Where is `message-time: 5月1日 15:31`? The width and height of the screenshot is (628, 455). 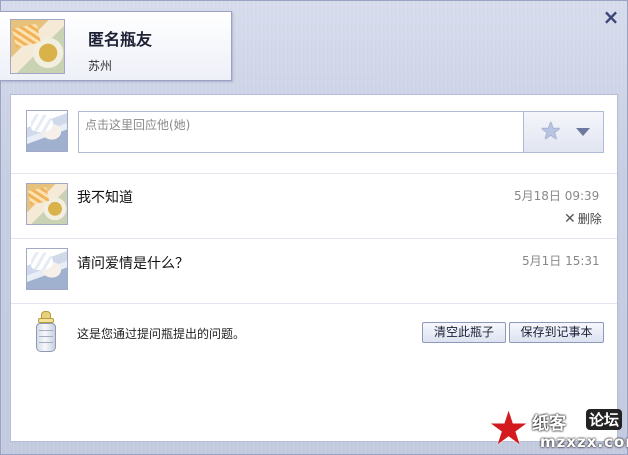 message-time: 5月1日 15:31 is located at coordinates (561, 261).